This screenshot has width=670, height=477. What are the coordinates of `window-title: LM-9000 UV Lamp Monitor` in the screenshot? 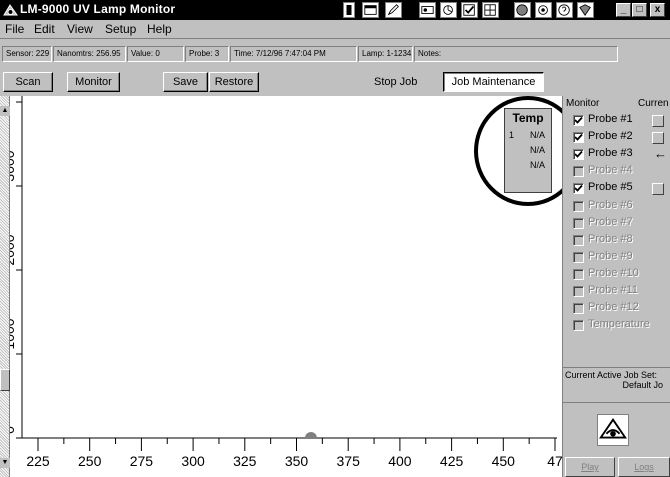 It's located at (98, 9).